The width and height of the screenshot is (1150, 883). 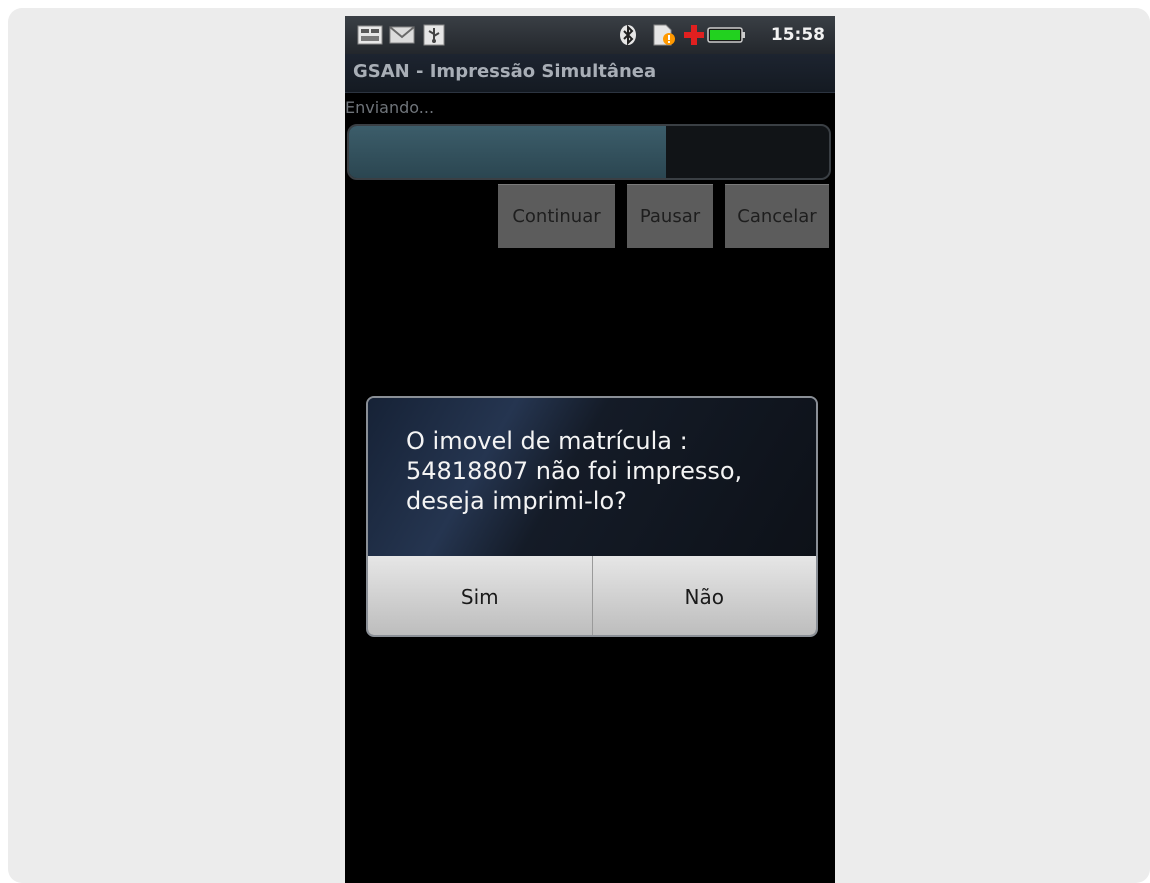 I want to click on medical-cross-icon, so click(x=694, y=35).